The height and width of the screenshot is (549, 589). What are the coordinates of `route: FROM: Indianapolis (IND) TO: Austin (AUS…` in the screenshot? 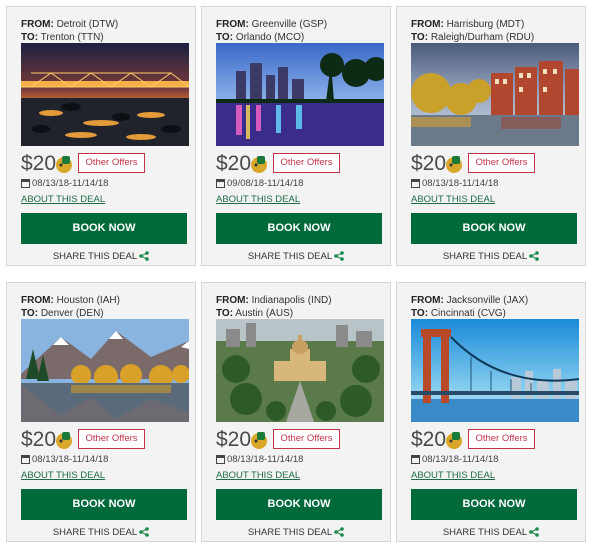 It's located at (274, 307).